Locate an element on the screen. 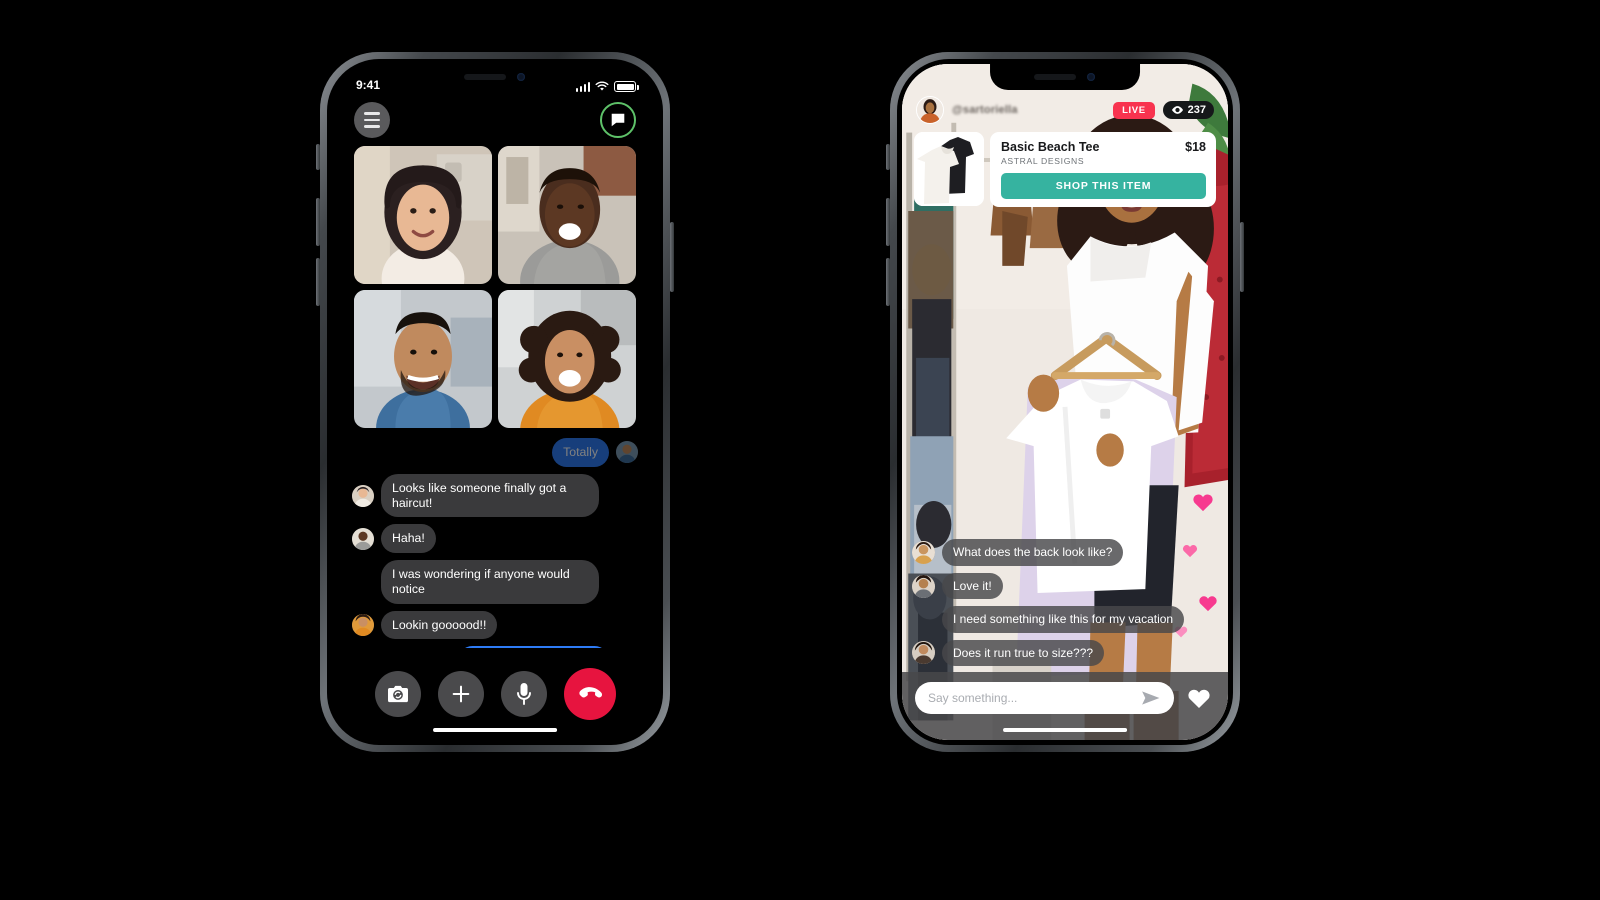  camera-flip-icon is located at coordinates (397, 694).